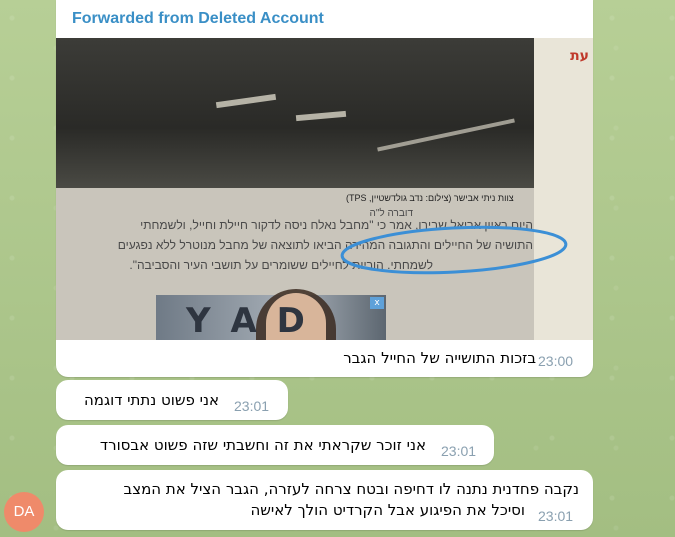 The width and height of the screenshot is (675, 537). Describe the element at coordinates (439, 358) in the screenshot. I see `message-text: בזכות התושייה של החייל הגבר` at that location.